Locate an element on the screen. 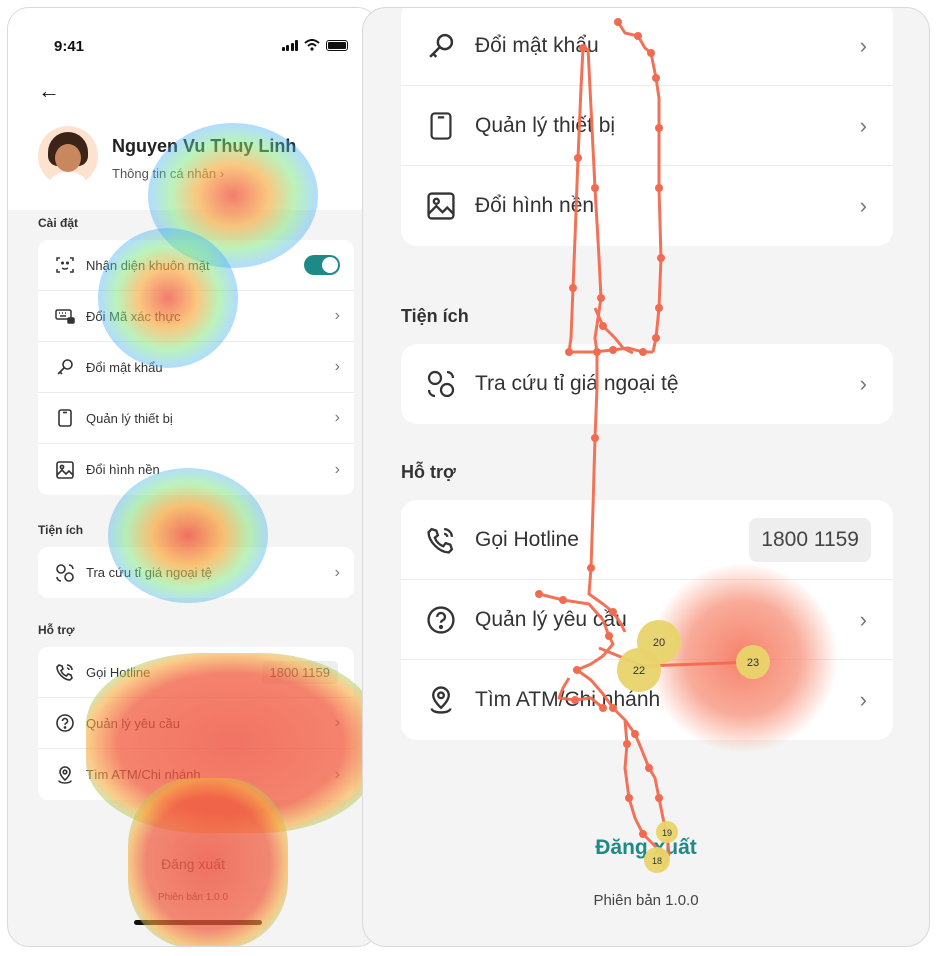  settings-item-change-auth-code: Đổi Mã xác thực › is located at coordinates (196, 316).